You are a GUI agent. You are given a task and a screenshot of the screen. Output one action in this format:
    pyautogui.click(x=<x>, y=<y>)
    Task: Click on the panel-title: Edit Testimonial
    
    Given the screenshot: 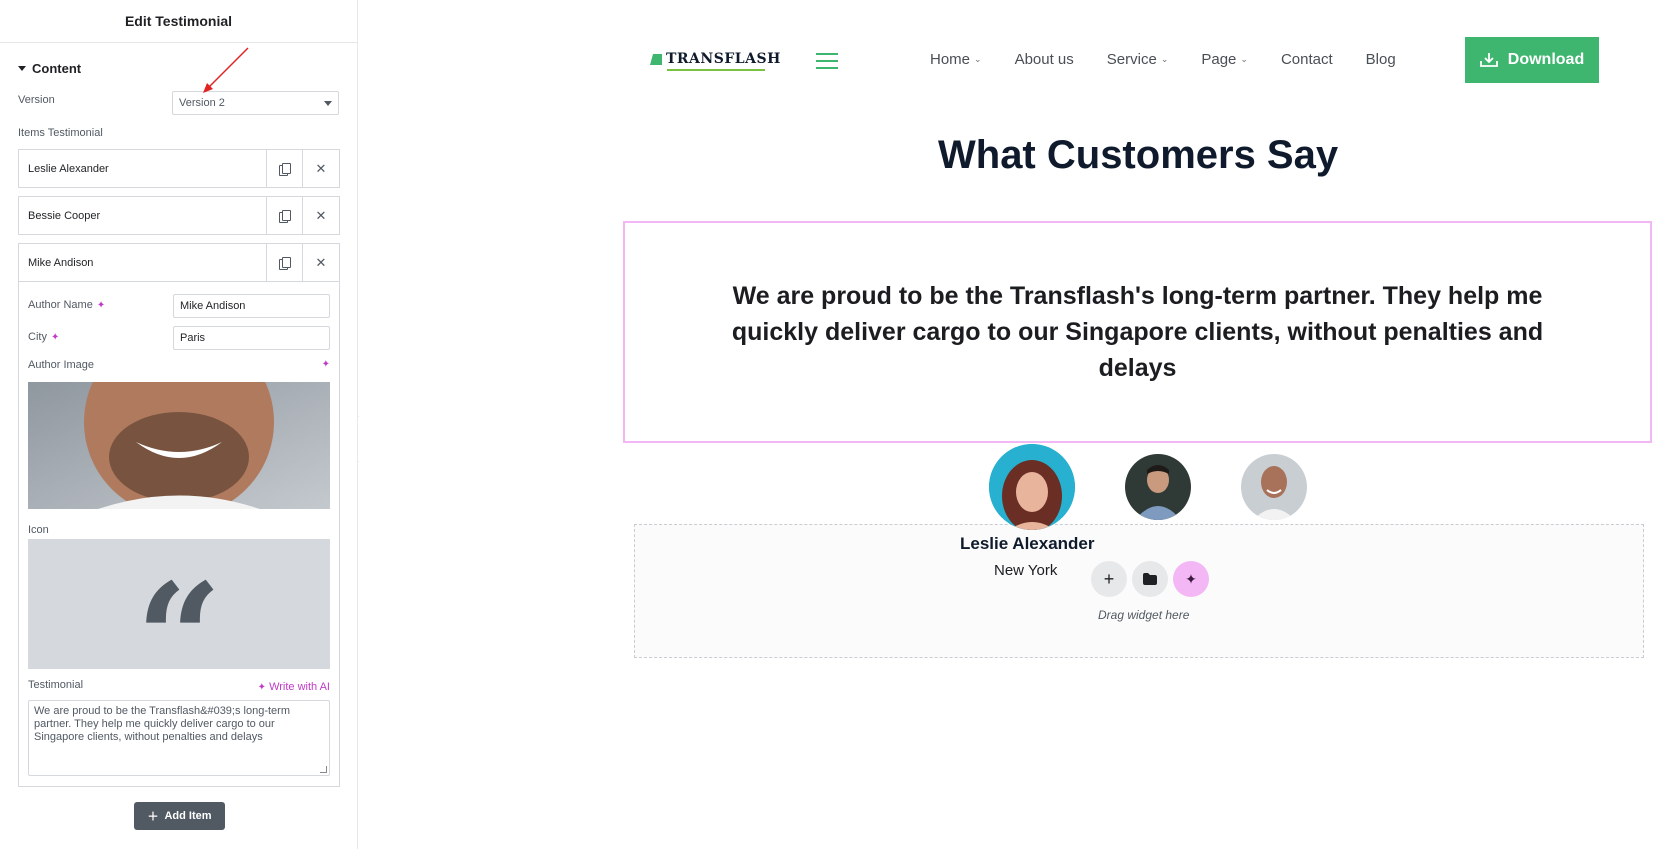 What is the action you would take?
    pyautogui.click(x=178, y=21)
    